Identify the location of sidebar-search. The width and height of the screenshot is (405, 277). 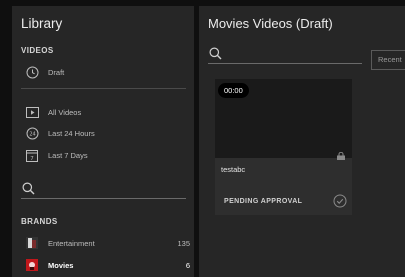
(103, 189).